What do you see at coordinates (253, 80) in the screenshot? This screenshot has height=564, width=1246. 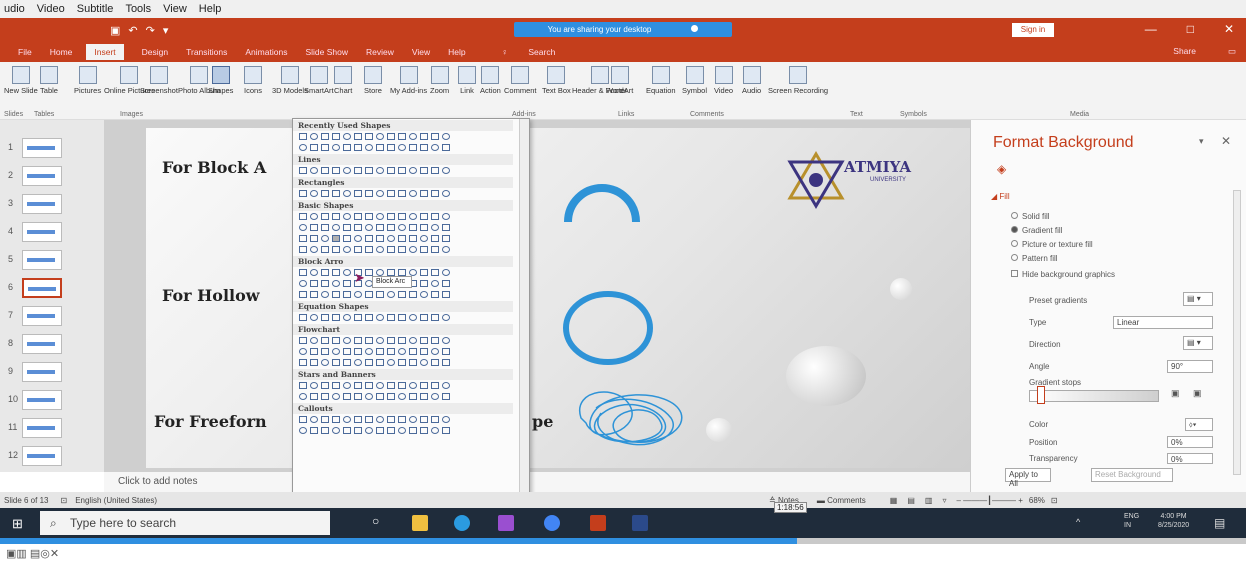 I see `ribbon-button-icons: Icons` at bounding box center [253, 80].